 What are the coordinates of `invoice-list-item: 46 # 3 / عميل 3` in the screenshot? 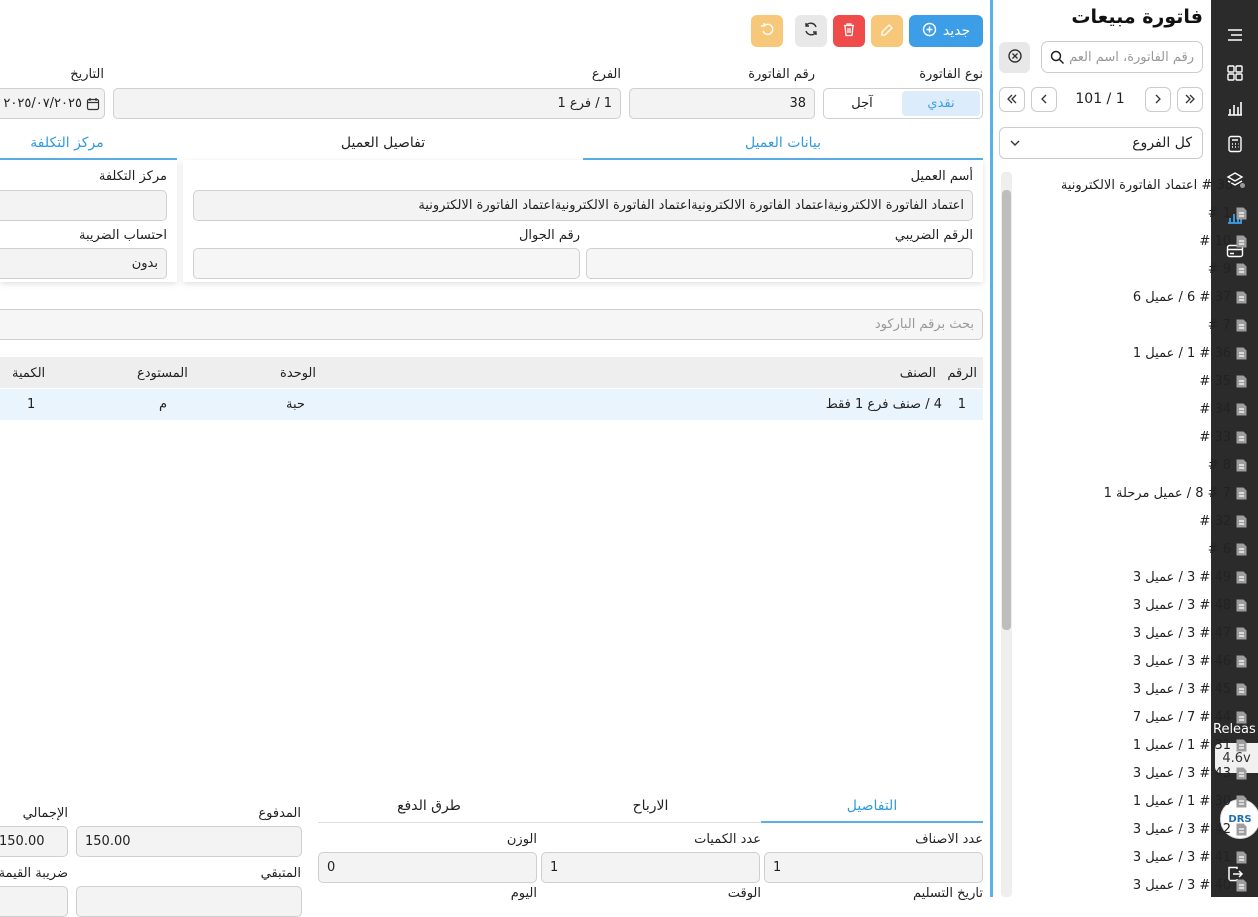 It's located at (1150, 661).